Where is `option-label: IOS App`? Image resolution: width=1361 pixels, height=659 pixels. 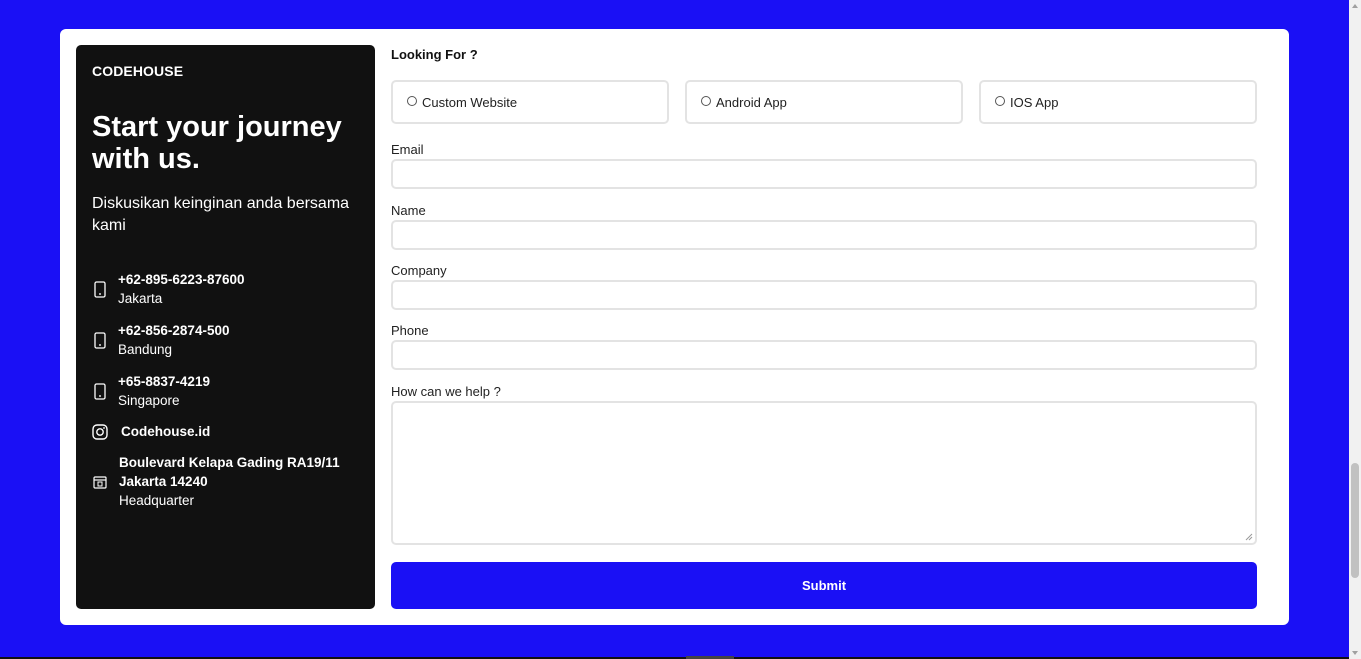
option-label: IOS App is located at coordinates (1034, 102).